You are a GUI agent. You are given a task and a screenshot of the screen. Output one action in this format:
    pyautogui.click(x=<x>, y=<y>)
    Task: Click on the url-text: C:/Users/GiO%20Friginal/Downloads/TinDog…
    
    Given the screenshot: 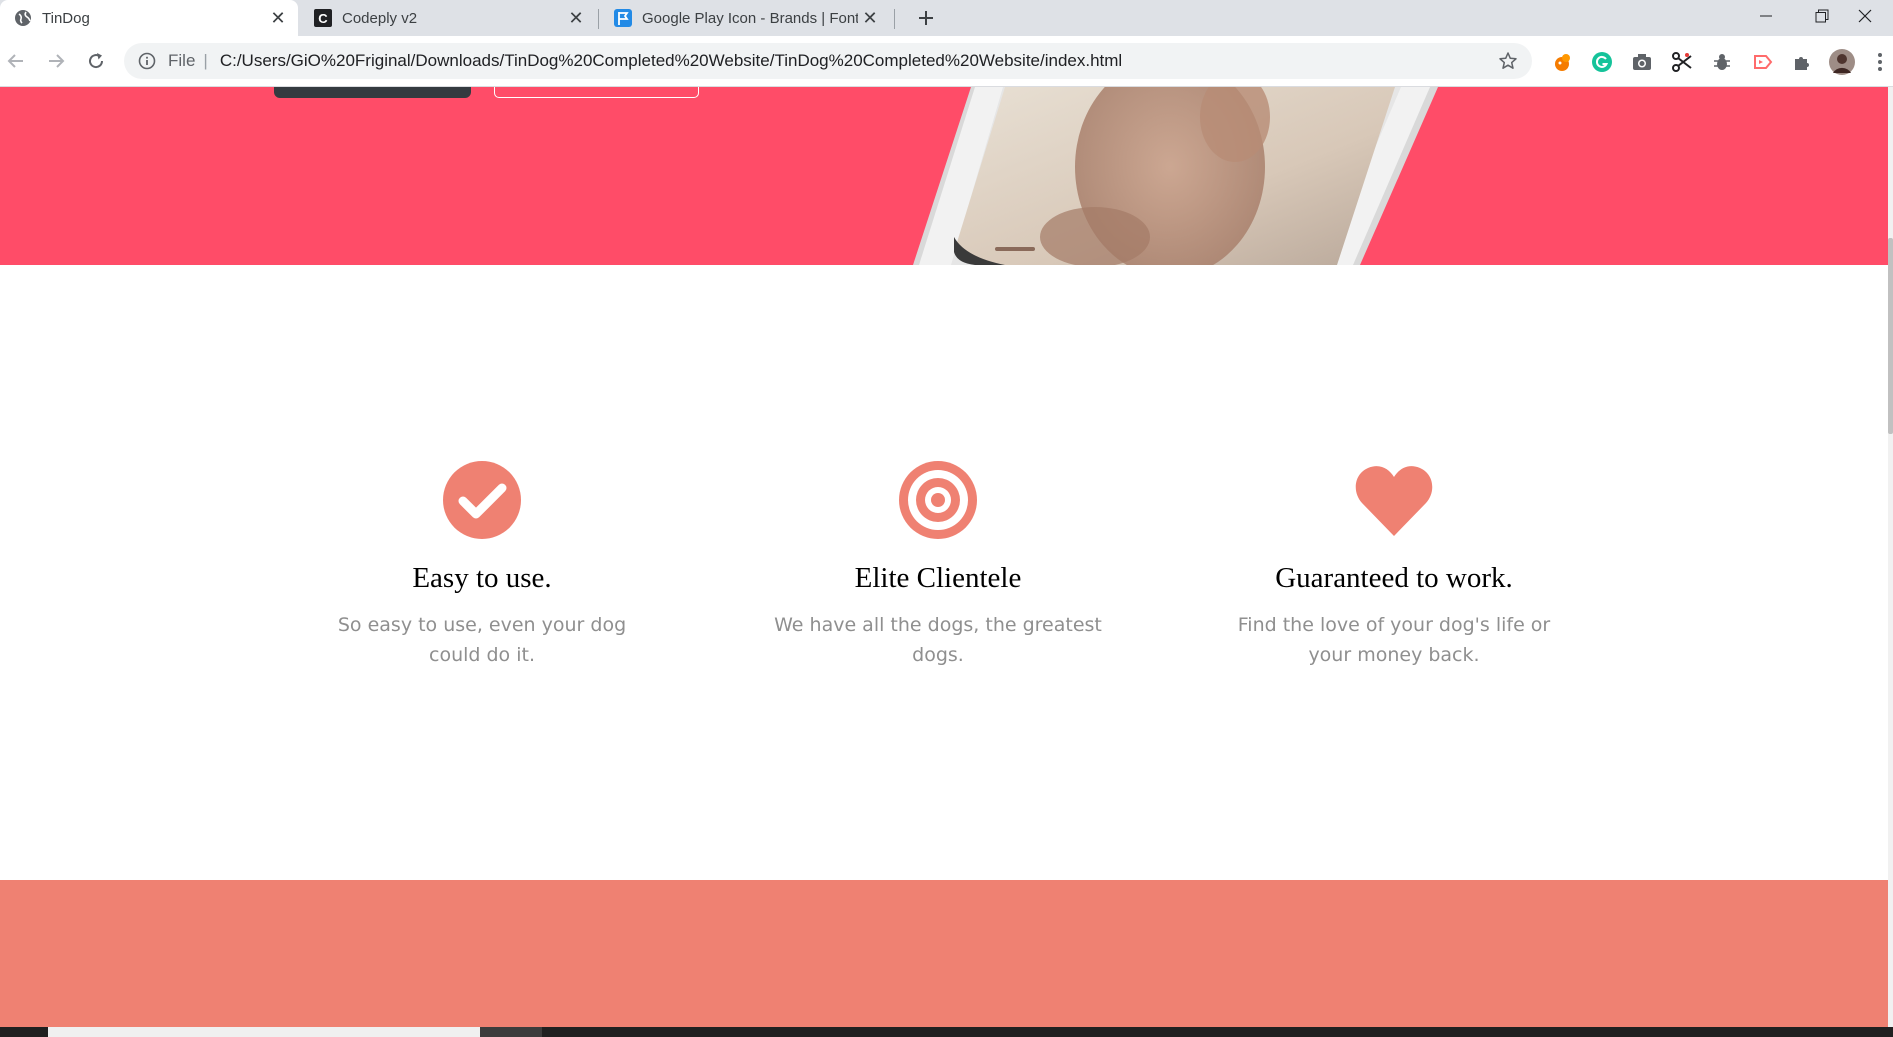 What is the action you would take?
    pyautogui.click(x=856, y=61)
    